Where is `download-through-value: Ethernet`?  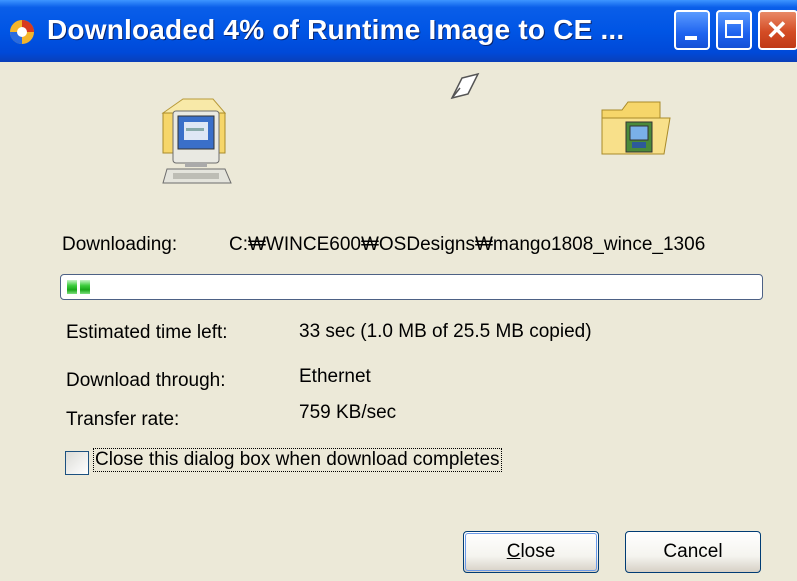
download-through-value: Ethernet is located at coordinates (335, 376).